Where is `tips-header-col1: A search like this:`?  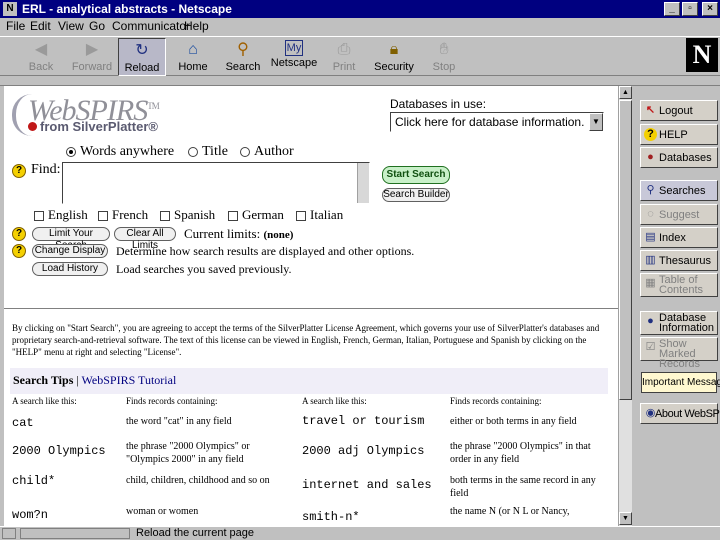 tips-header-col1: A search like this: is located at coordinates (44, 401).